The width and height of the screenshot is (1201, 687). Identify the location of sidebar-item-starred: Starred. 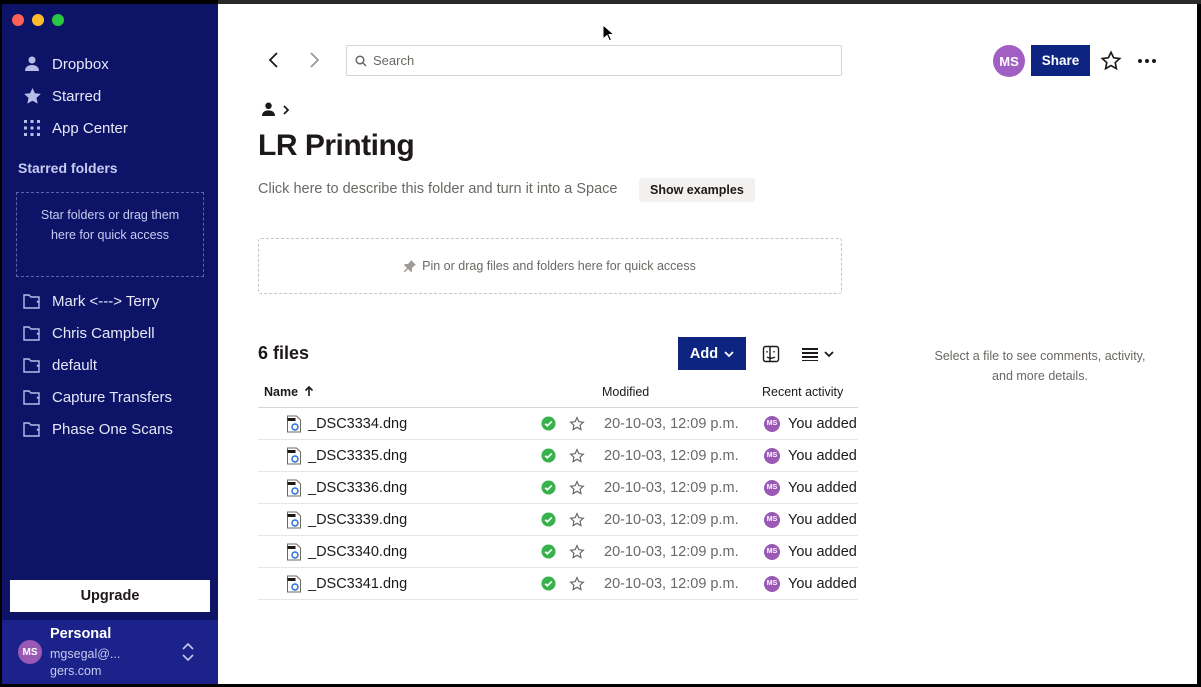
(110, 96).